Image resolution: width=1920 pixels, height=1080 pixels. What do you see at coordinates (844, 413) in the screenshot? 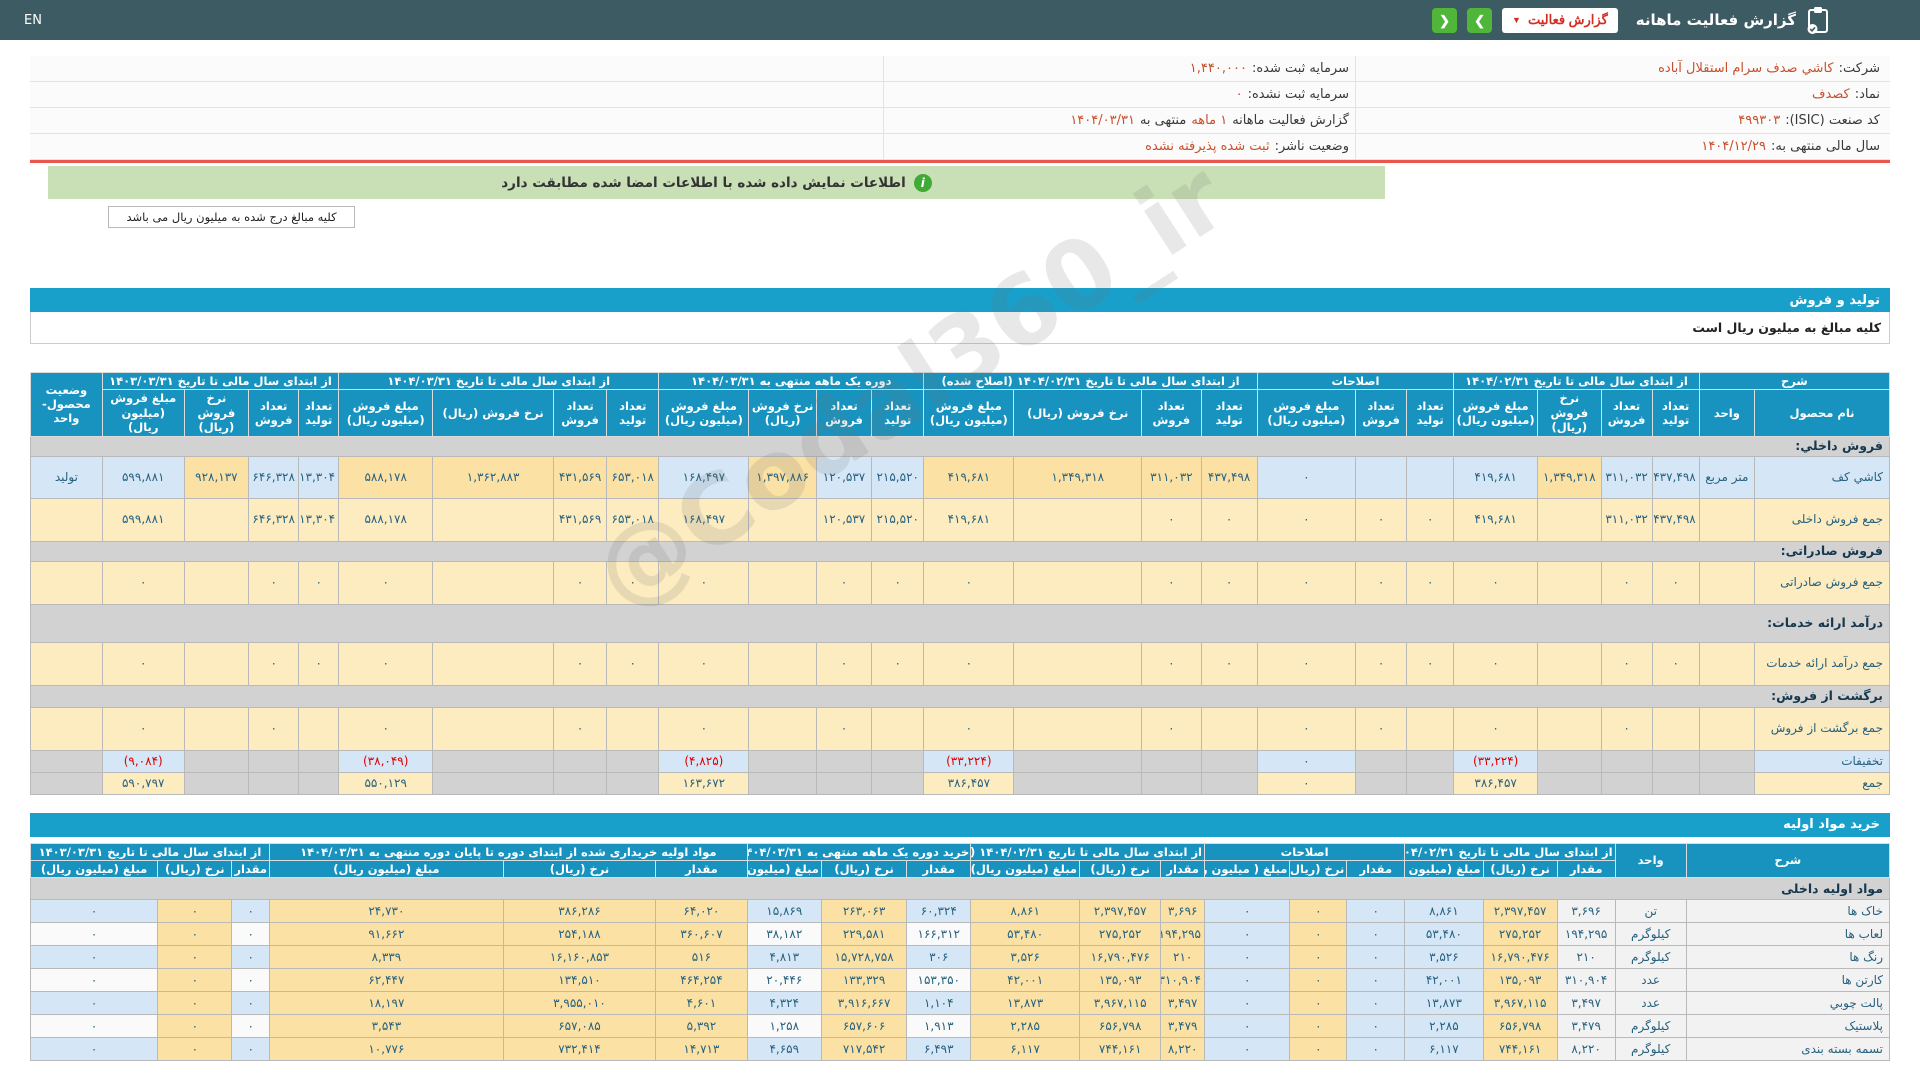
I see `column-header: تعداد فروش` at bounding box center [844, 413].